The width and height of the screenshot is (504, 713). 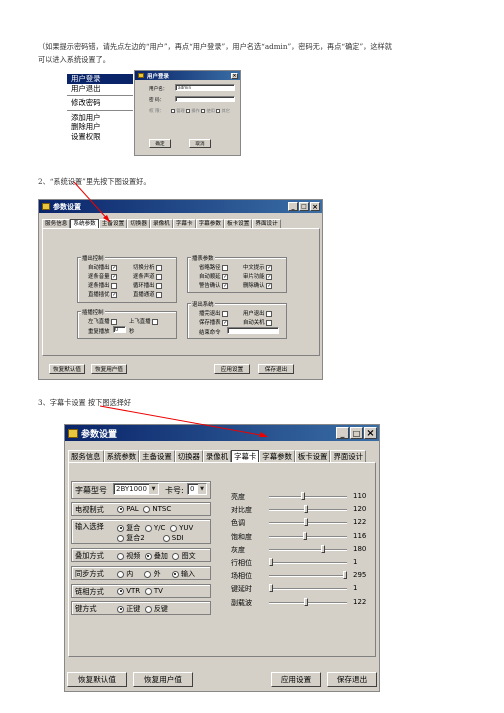 What do you see at coordinates (148, 609) in the screenshot?
I see `negative-key-radio` at bounding box center [148, 609].